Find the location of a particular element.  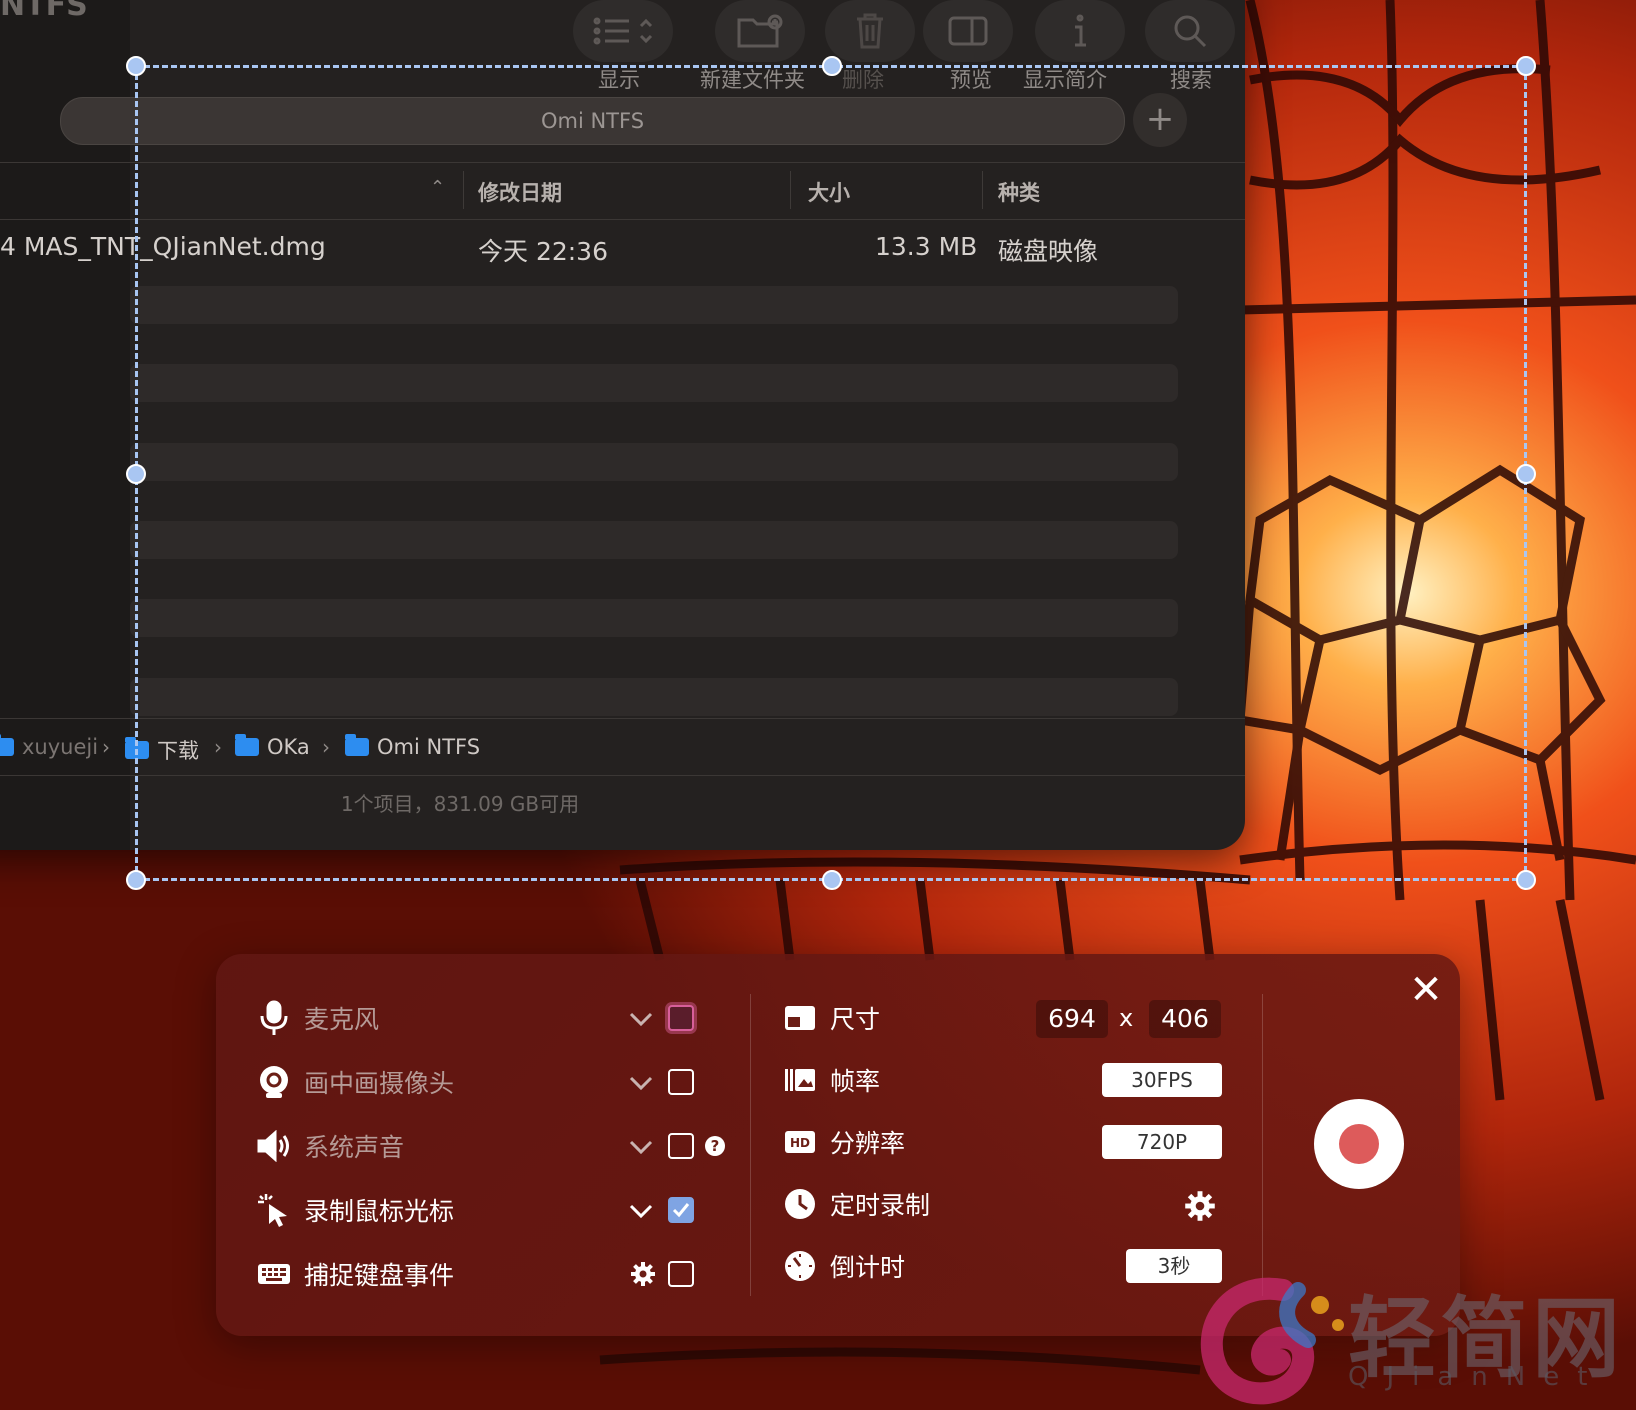

svg-text: HD is located at coordinates (800, 1143).